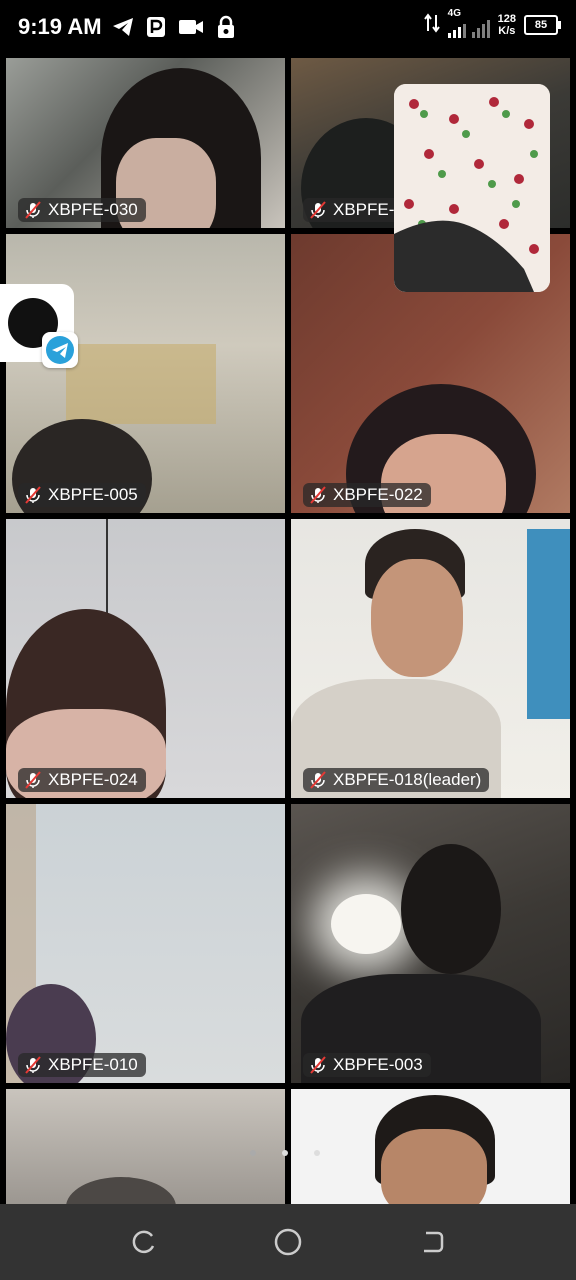 The width and height of the screenshot is (576, 1280). What do you see at coordinates (174, 30) in the screenshot?
I see `notification-icons` at bounding box center [174, 30].